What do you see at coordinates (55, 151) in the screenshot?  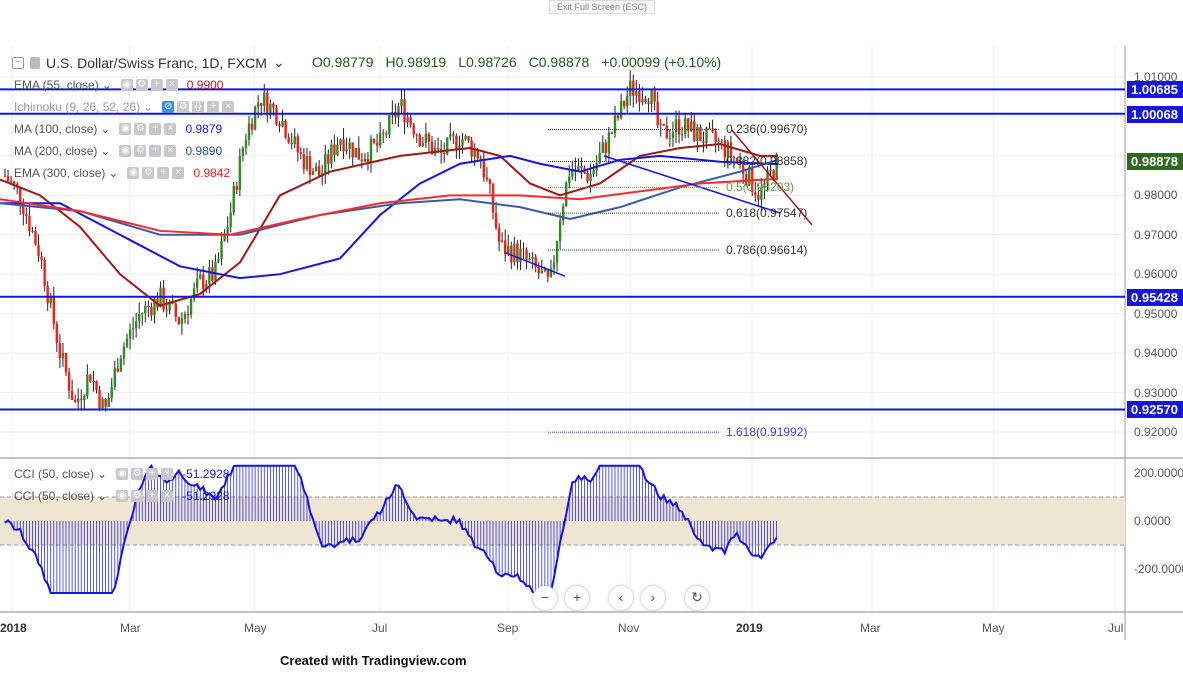 I see `indicator-label: MA (200, close)` at bounding box center [55, 151].